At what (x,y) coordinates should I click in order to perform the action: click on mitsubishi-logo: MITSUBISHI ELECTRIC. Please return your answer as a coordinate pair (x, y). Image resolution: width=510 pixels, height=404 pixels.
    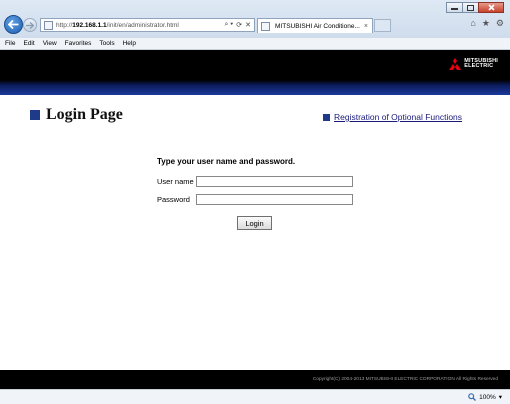
    Looking at the image, I should click on (473, 64).